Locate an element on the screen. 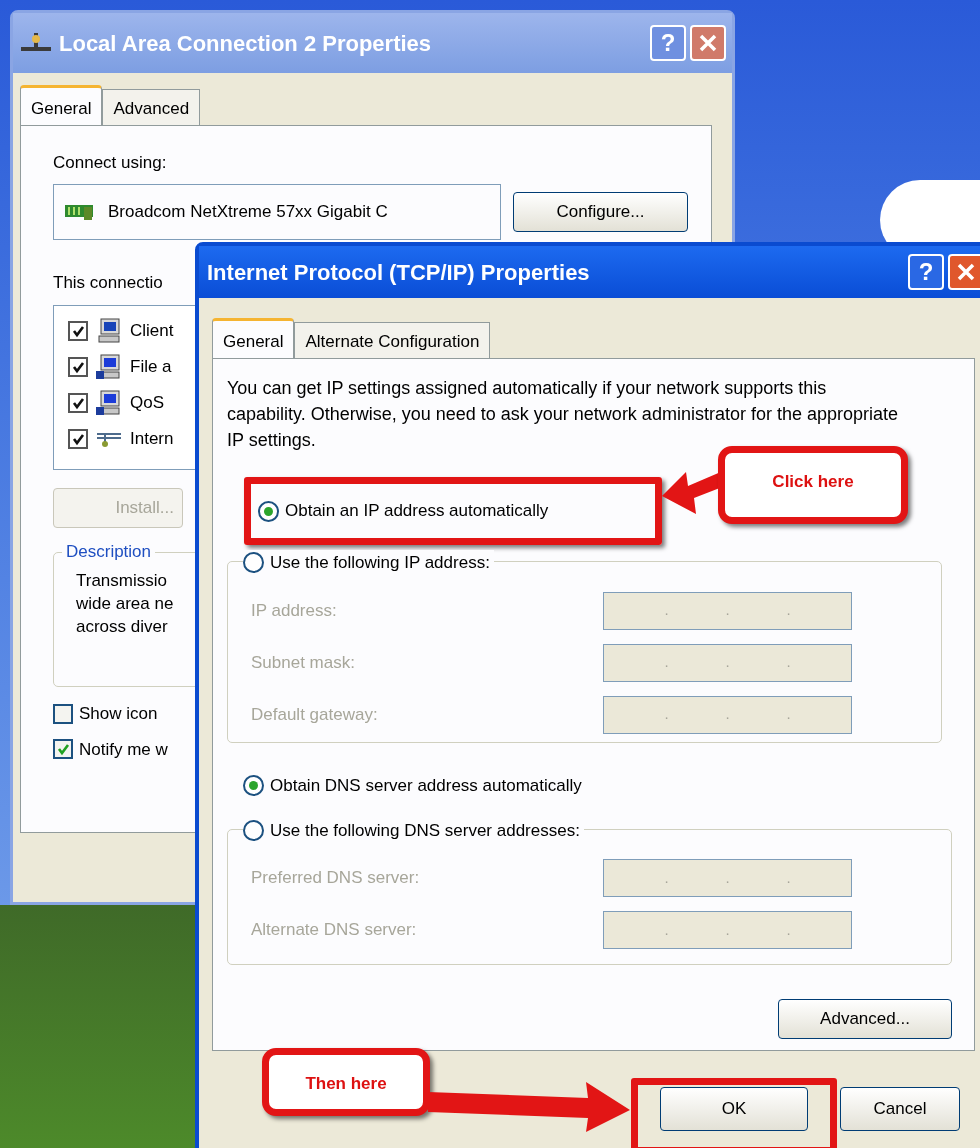 This screenshot has width=980, height=1148. component-name: Client is located at coordinates (152, 331).